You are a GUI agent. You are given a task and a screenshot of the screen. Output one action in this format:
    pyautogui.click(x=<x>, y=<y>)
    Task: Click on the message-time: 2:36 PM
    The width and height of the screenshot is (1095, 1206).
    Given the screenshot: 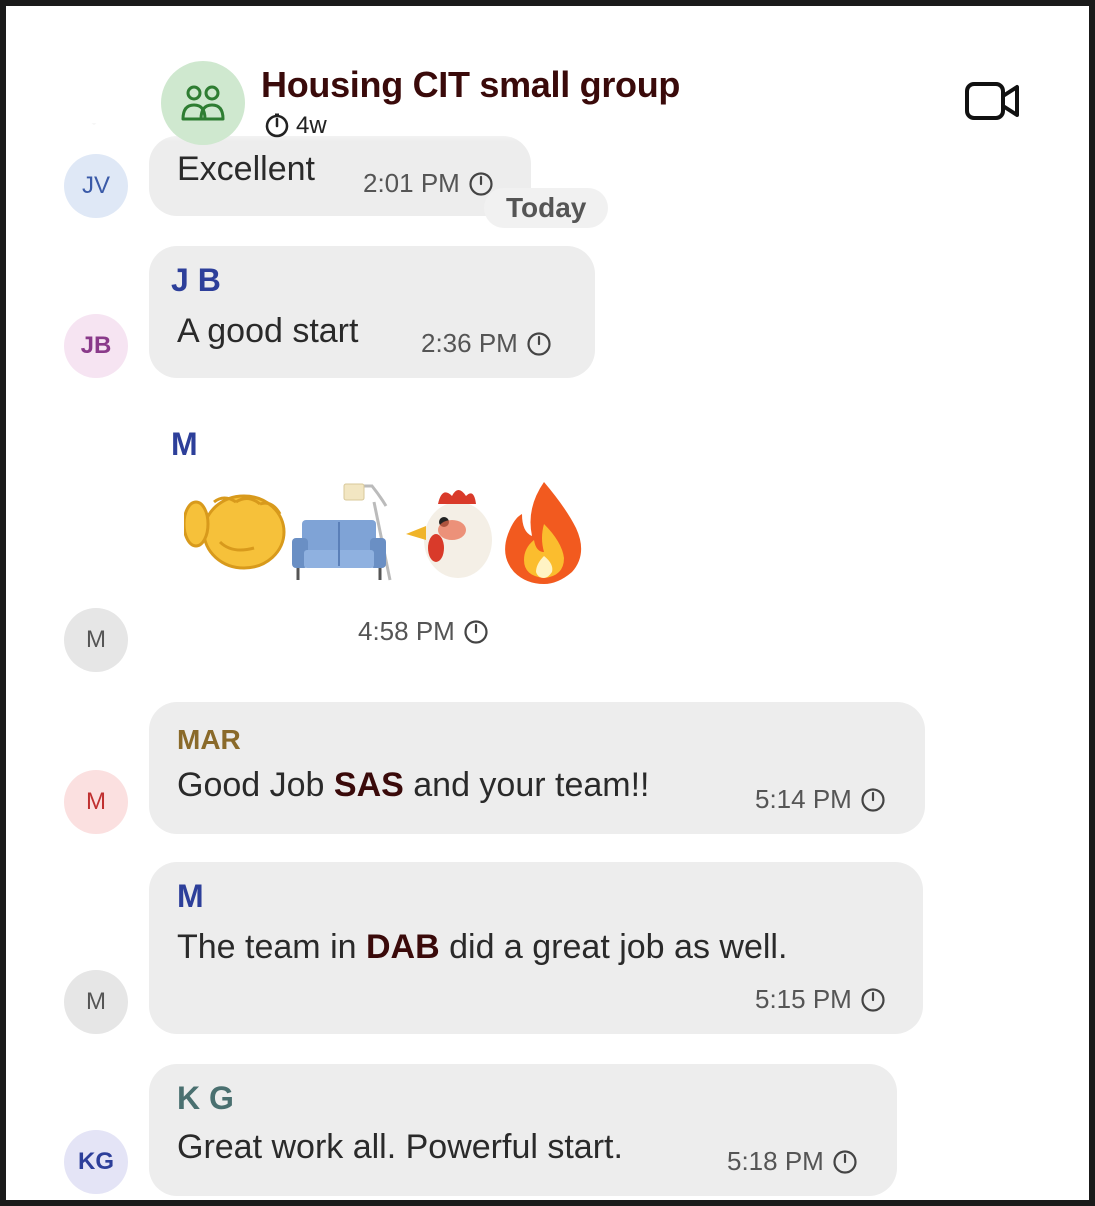 What is the action you would take?
    pyautogui.click(x=486, y=343)
    